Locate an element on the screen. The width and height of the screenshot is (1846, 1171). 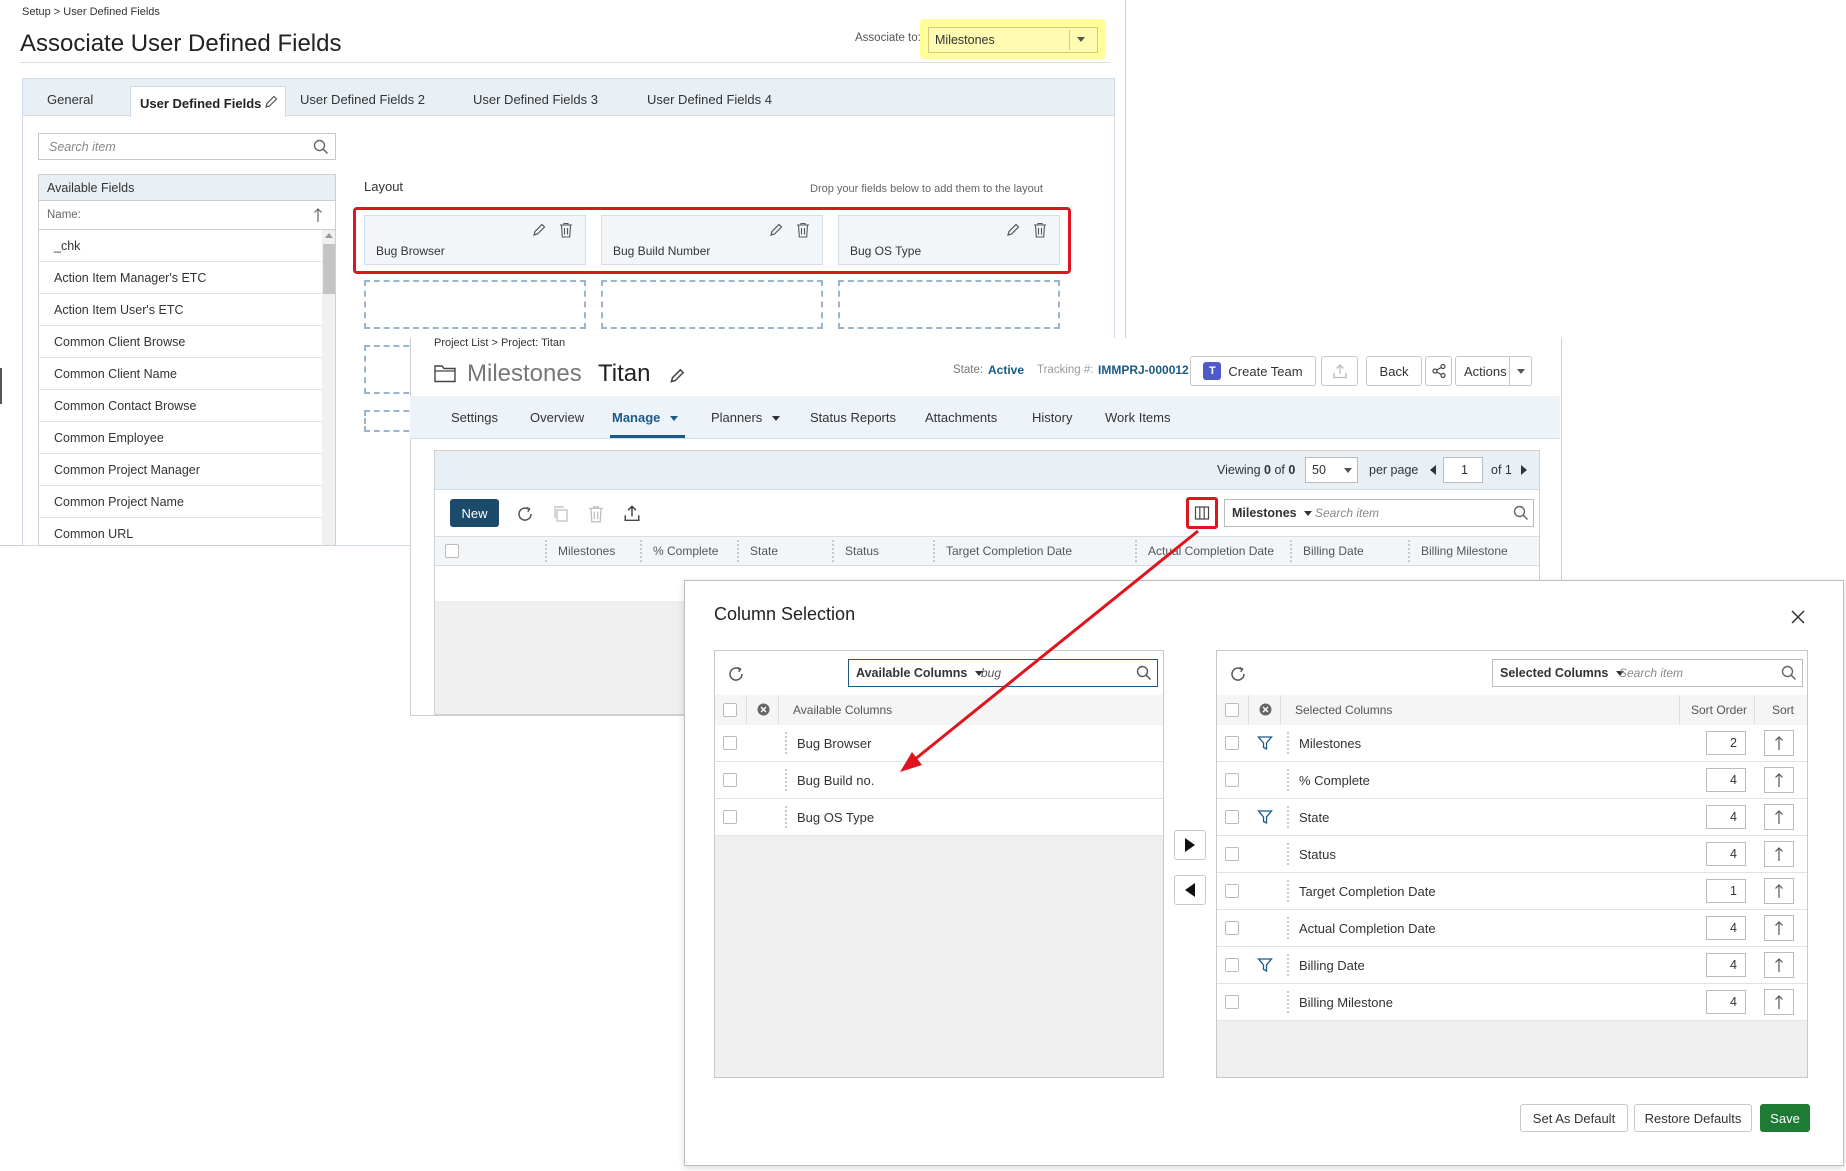
list-item: Common Project Name is located at coordinates (180, 502).